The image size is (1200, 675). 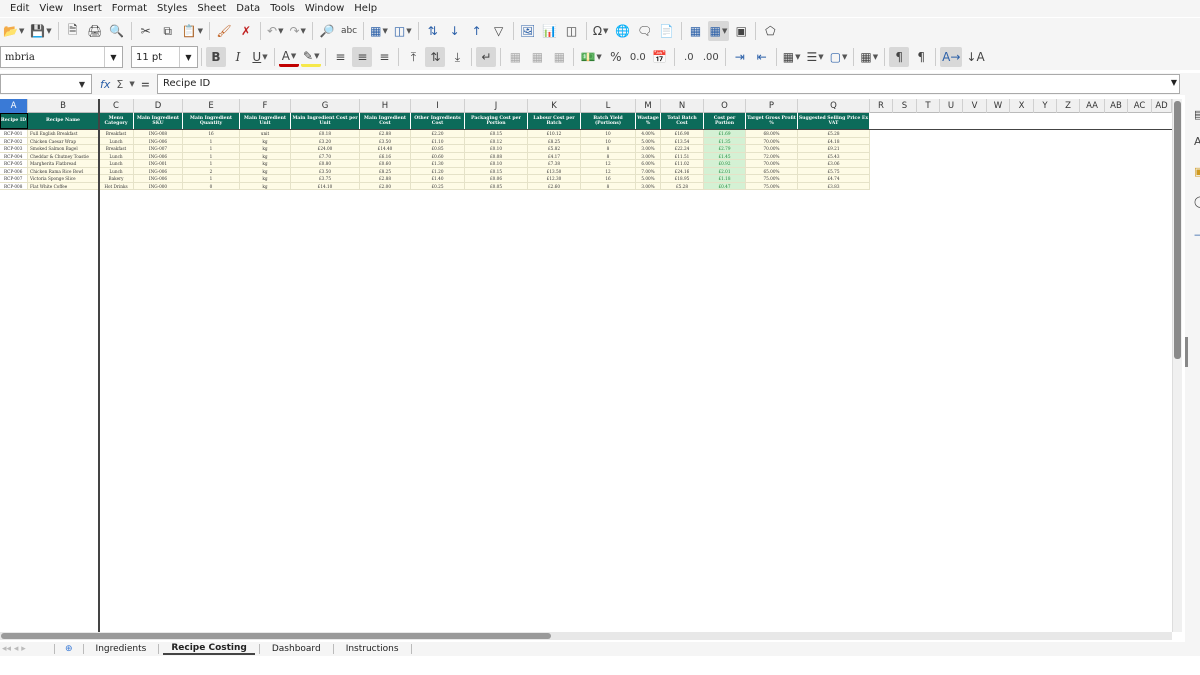 What do you see at coordinates (413, 57) in the screenshot?
I see `align-top-icon: ⤒` at bounding box center [413, 57].